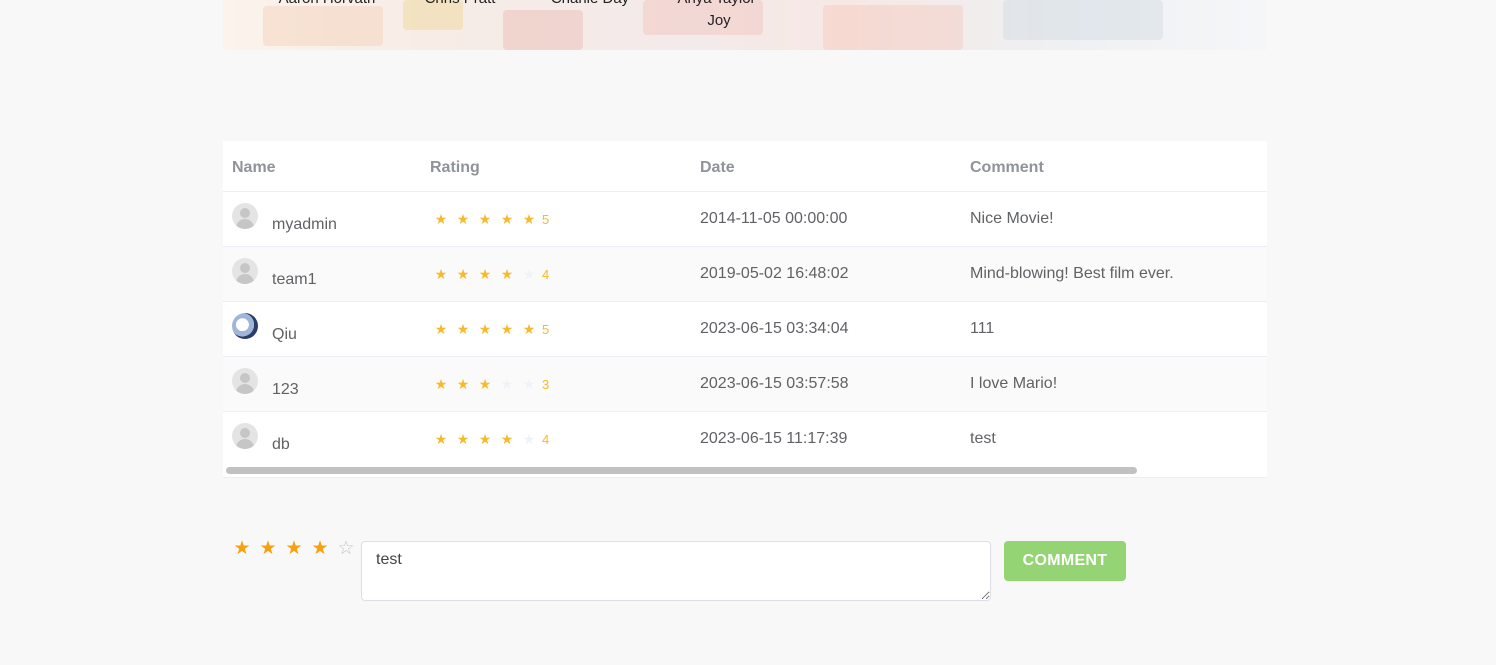 The height and width of the screenshot is (665, 1496). Describe the element at coordinates (774, 218) in the screenshot. I see `review-date: 2014-11-05 00:00:00` at that location.